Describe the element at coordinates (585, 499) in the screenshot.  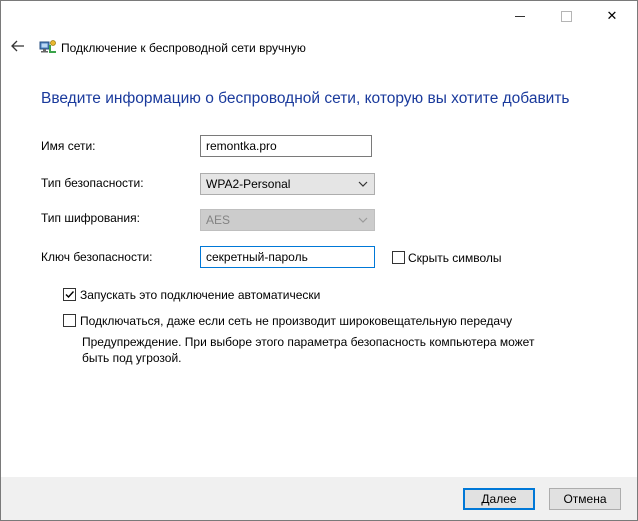
I see `cancel-button: Отмена` at that location.